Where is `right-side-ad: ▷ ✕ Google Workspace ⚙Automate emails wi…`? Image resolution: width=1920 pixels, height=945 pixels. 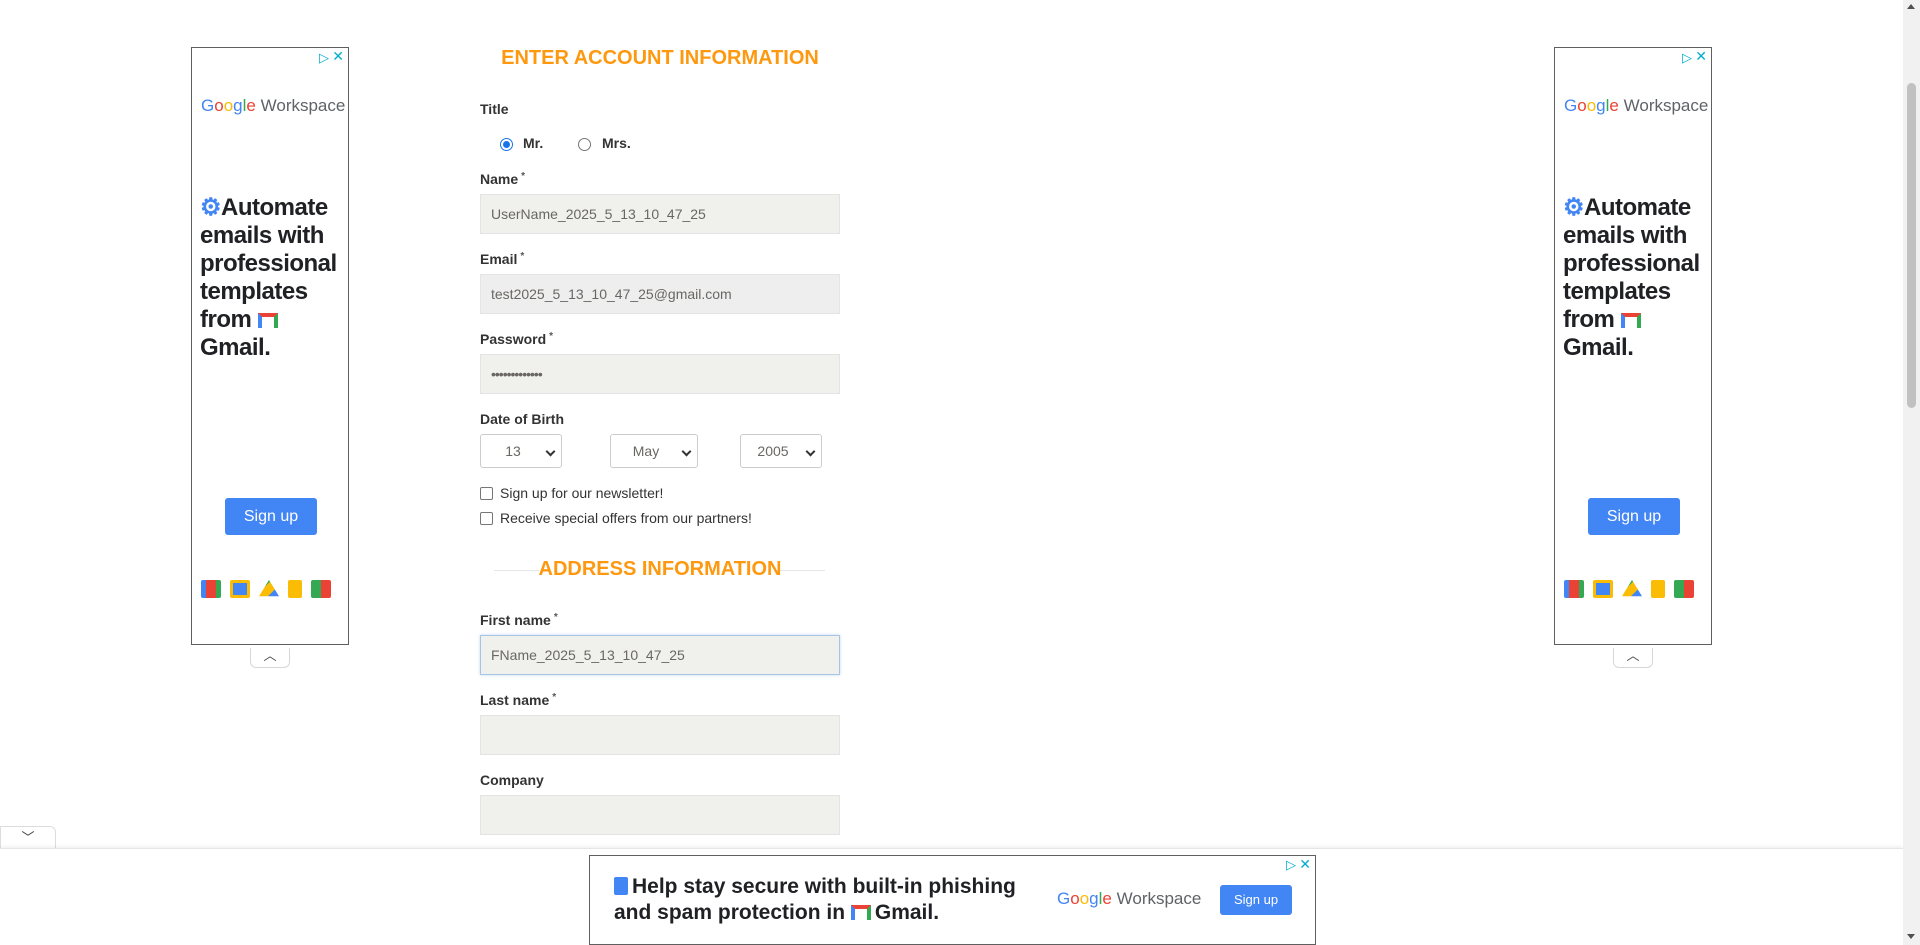 right-side-ad: ▷ ✕ Google Workspace ⚙Automate emails wi… is located at coordinates (1633, 346).